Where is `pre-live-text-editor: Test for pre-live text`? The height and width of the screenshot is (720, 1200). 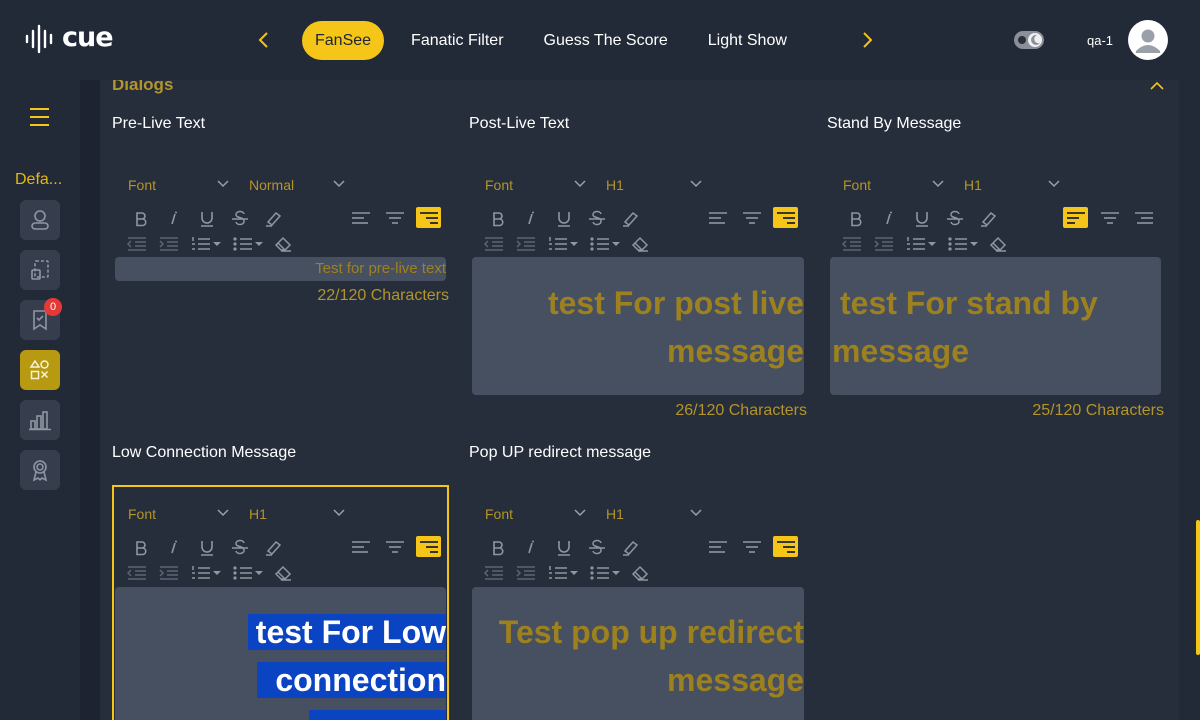
pre-live-text-editor: Test for pre-live text is located at coordinates (280, 269).